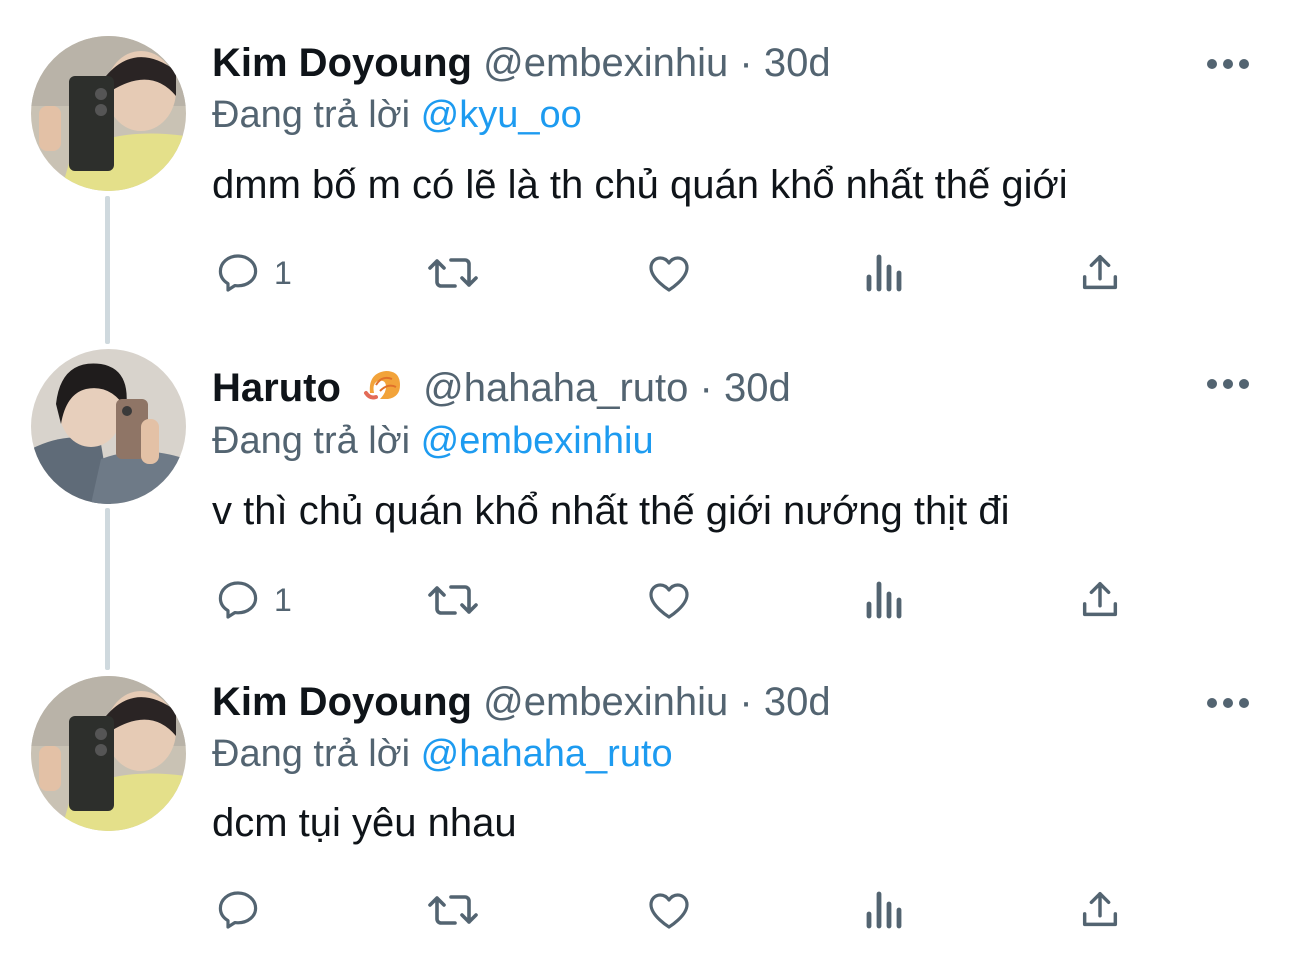 This screenshot has width=1290, height=959. I want to click on reply-mention: @hahaha_ruto, so click(547, 754).